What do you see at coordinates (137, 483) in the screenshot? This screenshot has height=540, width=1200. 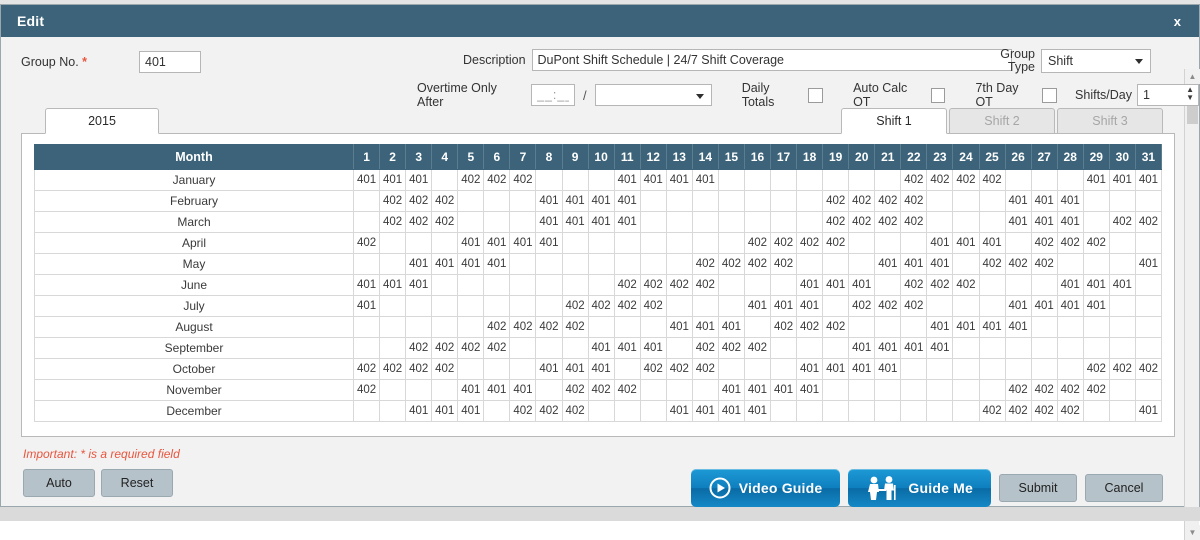 I see `reset-button: Reset` at bounding box center [137, 483].